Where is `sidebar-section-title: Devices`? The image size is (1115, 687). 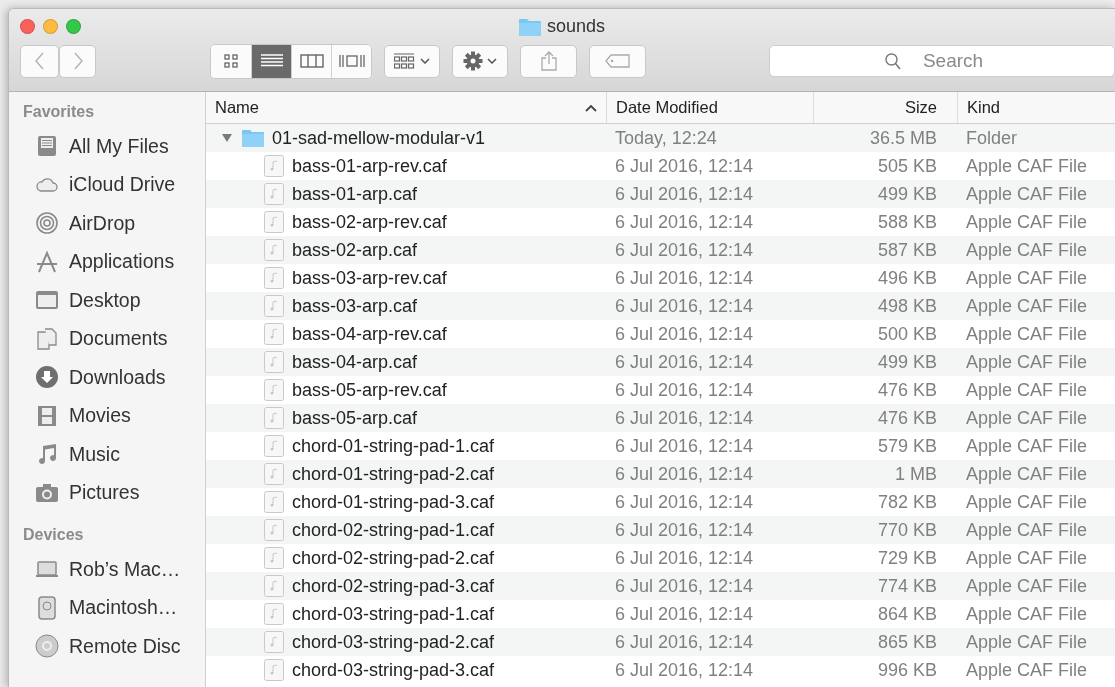
sidebar-section-title: Devices is located at coordinates (53, 535).